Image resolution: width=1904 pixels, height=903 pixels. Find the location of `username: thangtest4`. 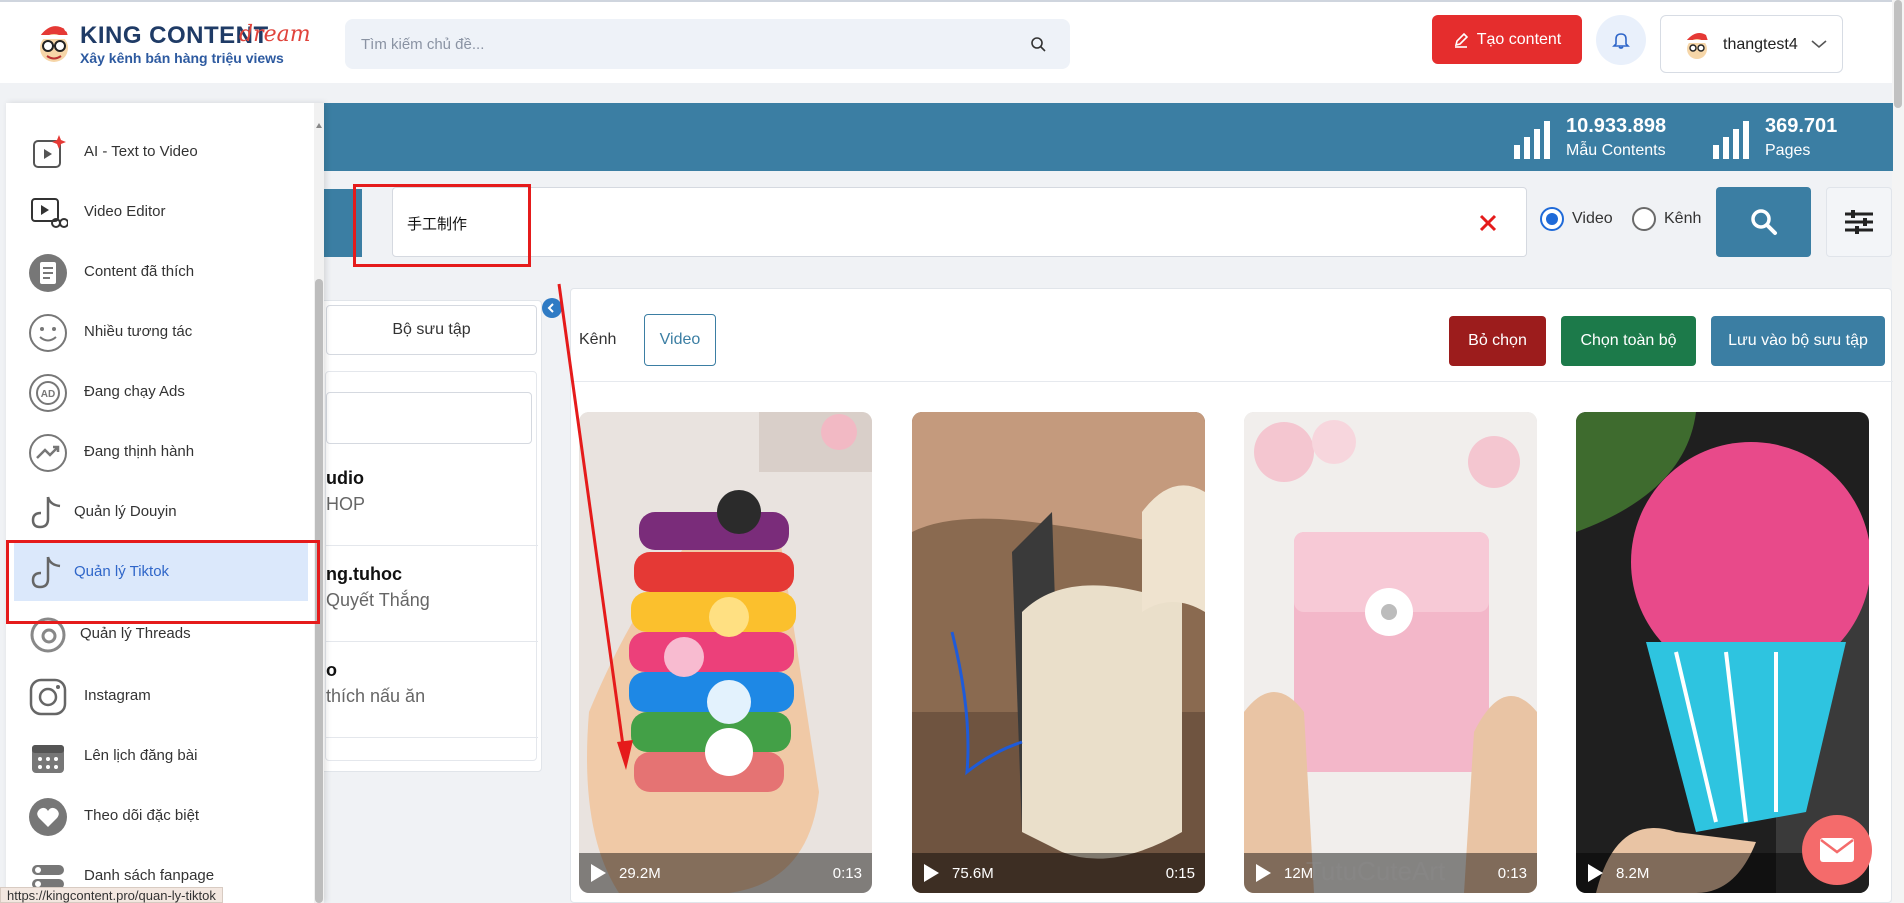

username: thangtest4 is located at coordinates (1760, 44).